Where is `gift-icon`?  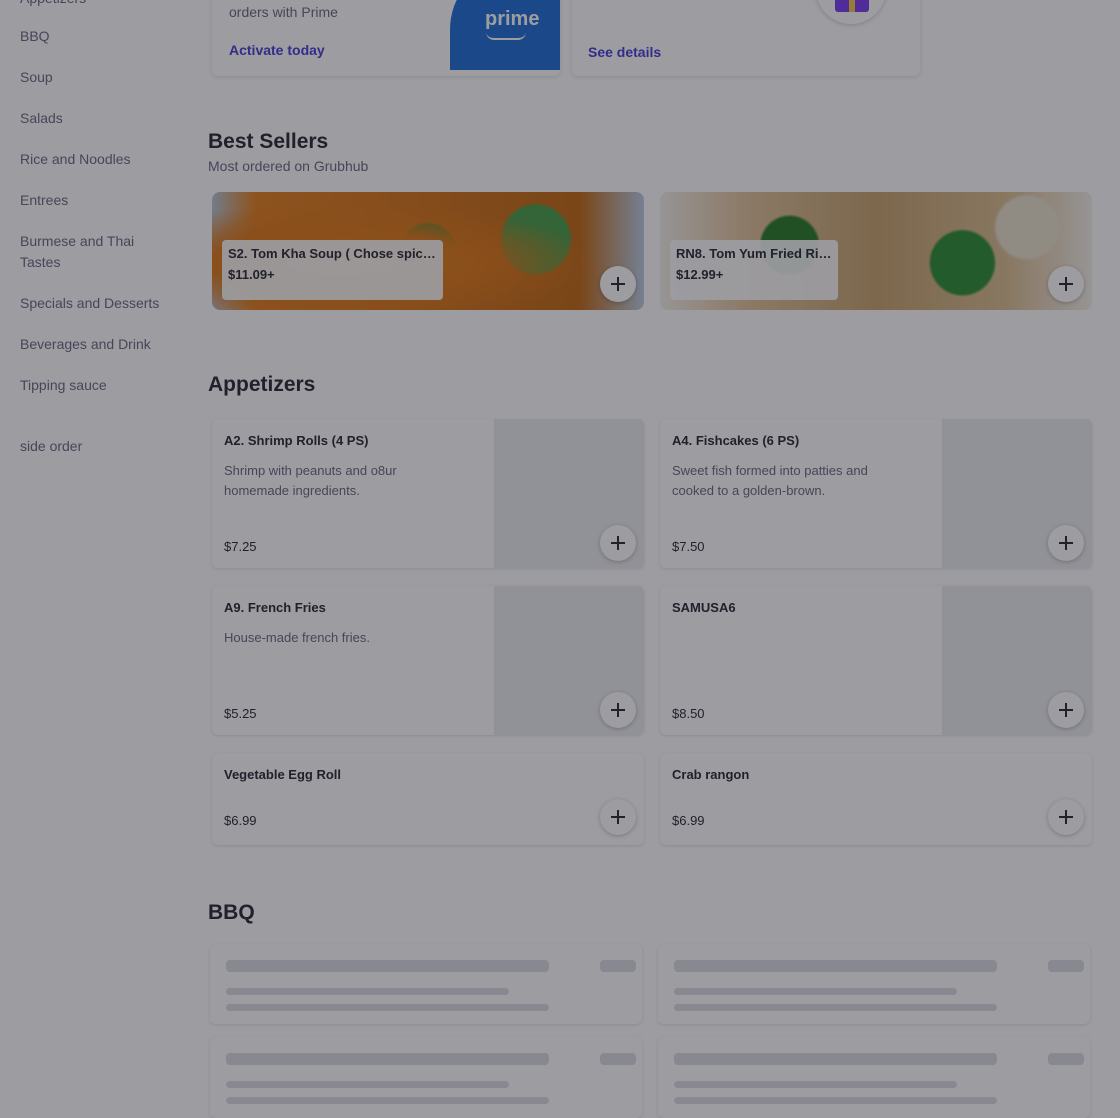
gift-icon is located at coordinates (852, 6).